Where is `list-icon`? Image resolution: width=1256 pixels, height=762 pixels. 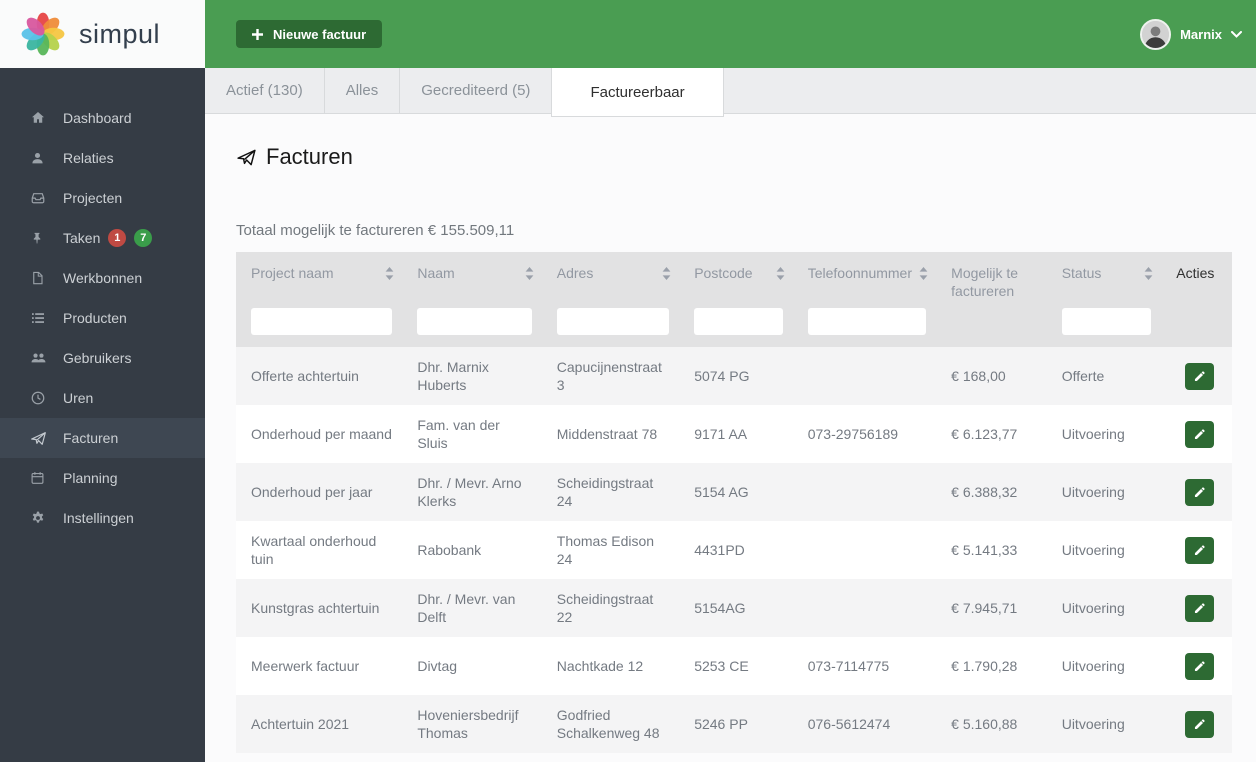
list-icon is located at coordinates (38, 318).